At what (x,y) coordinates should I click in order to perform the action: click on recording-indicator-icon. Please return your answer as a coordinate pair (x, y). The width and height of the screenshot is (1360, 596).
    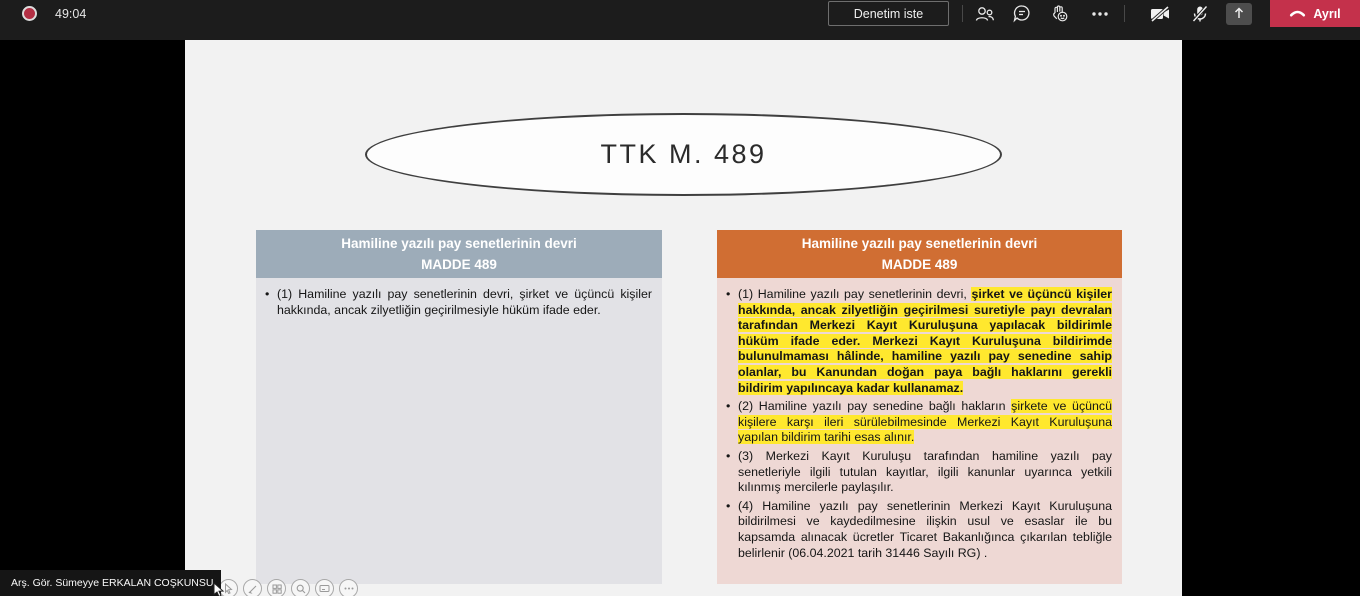
    Looking at the image, I should click on (29, 13).